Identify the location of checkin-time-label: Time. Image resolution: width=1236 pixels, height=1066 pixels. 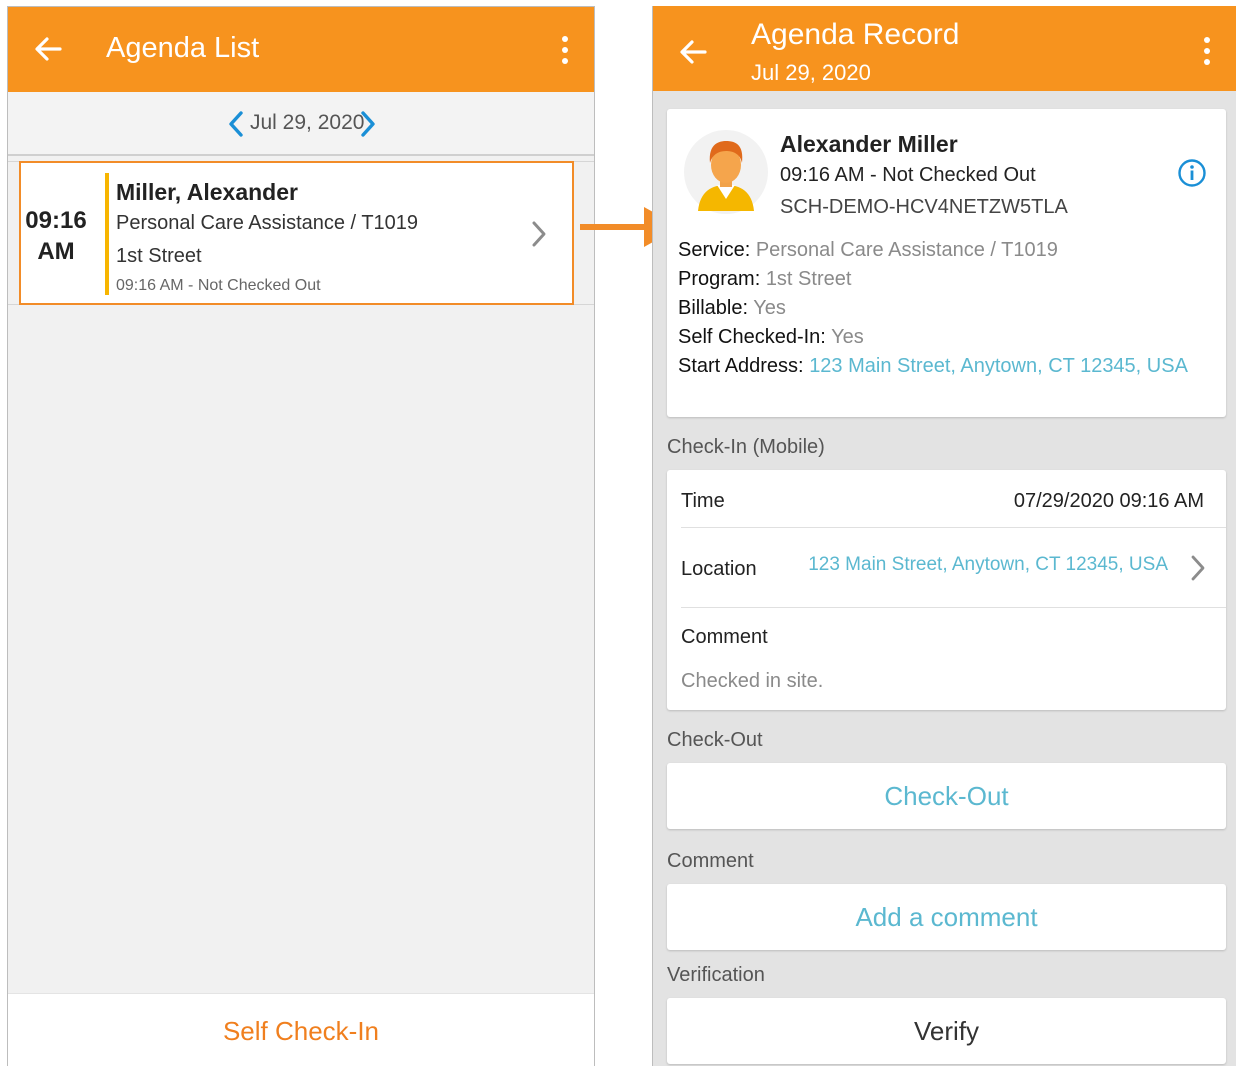
(703, 501).